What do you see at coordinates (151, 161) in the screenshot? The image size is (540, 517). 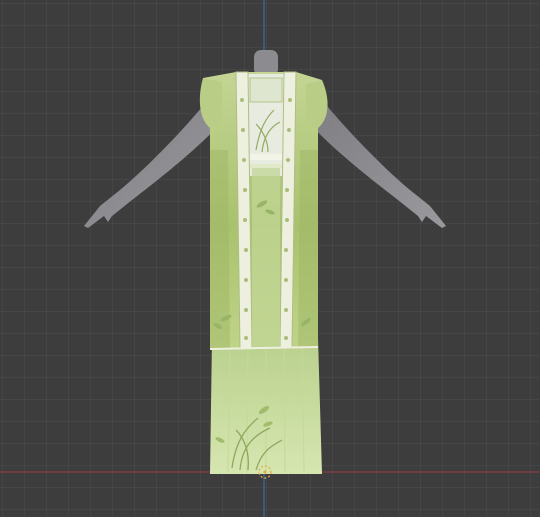 I see `mannequin-left-arm` at bounding box center [151, 161].